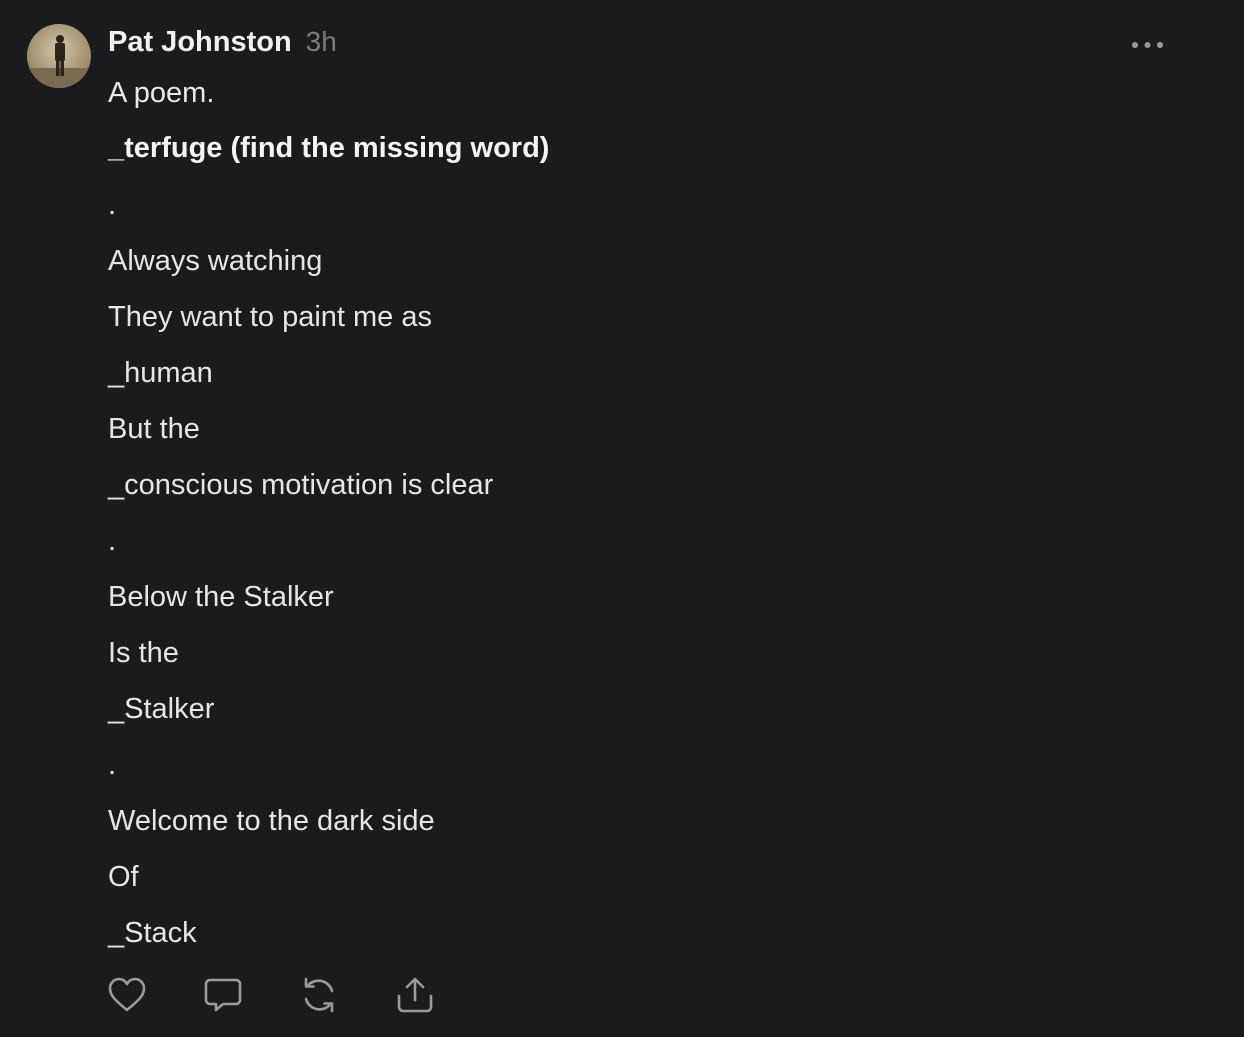  I want to click on poem-line: _Stalker, so click(161, 709).